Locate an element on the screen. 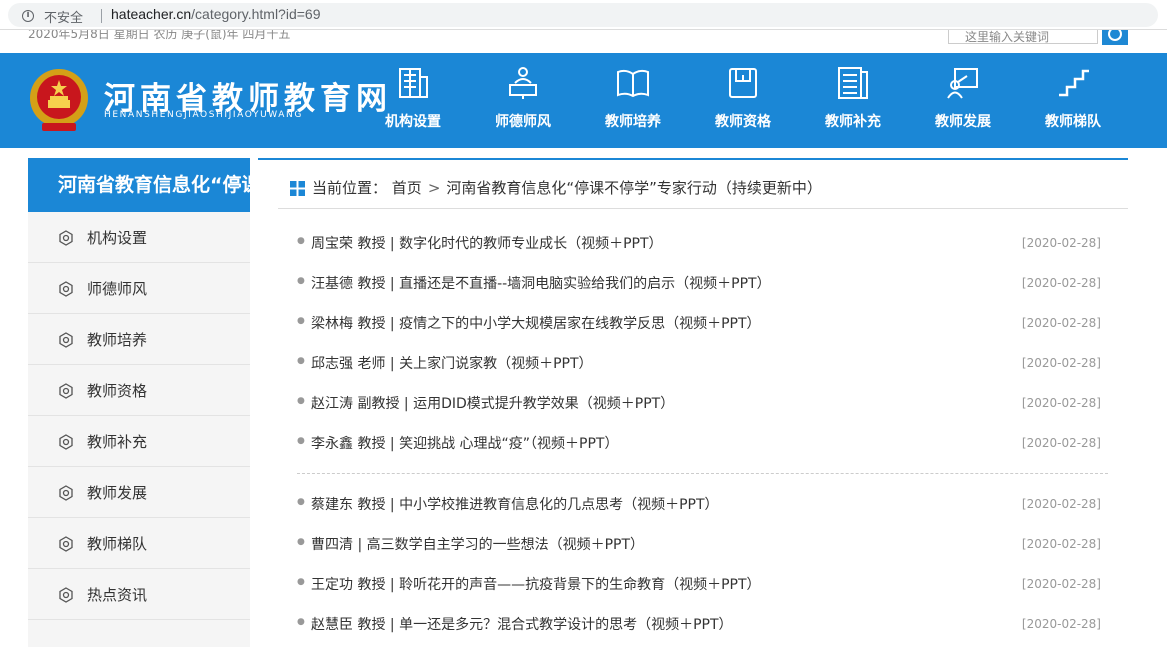 The width and height of the screenshot is (1167, 647). url-text: hateacher.cn/category.html?id=69 is located at coordinates (216, 14).